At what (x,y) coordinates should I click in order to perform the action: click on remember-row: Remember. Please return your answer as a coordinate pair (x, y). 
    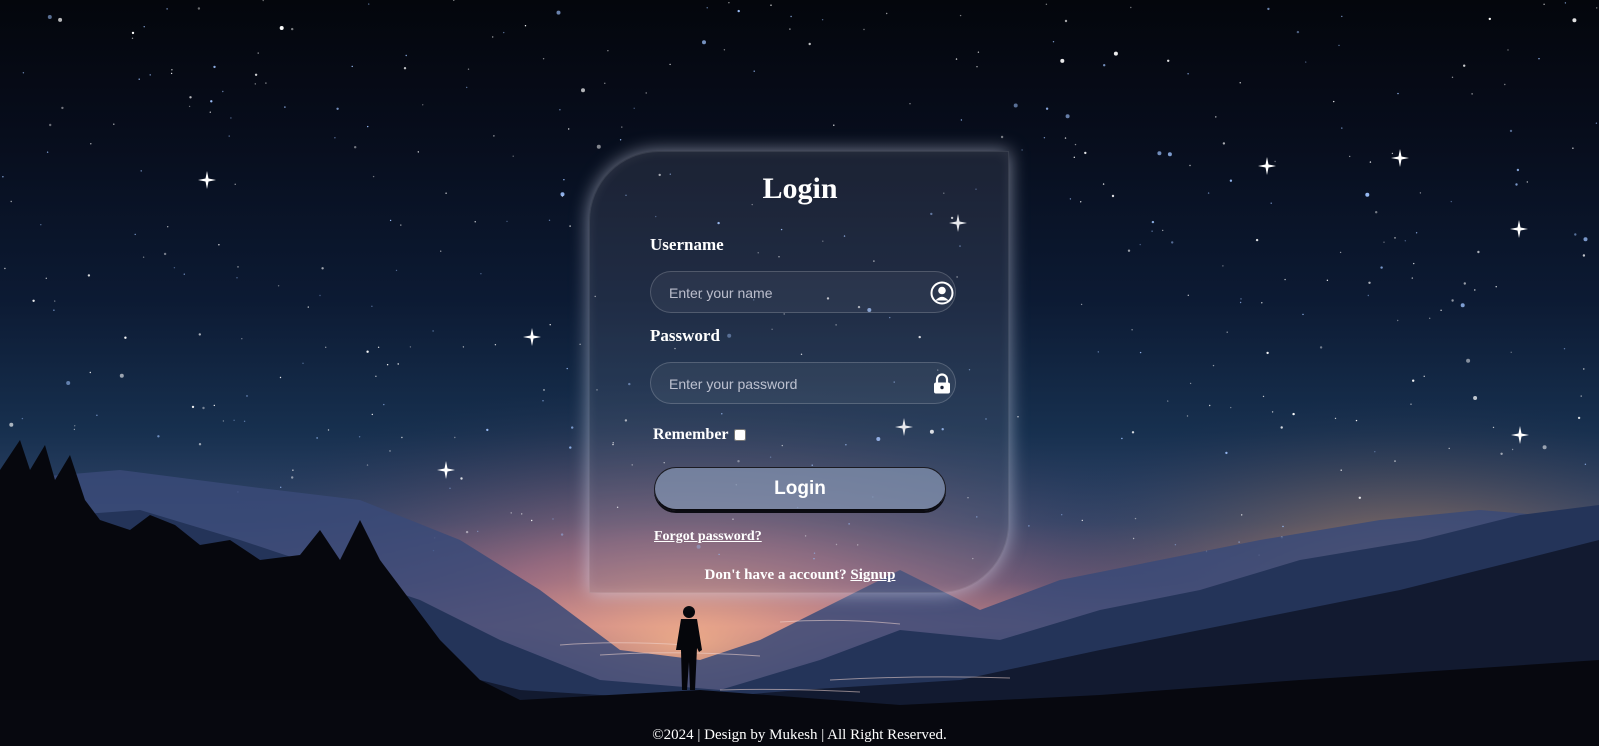
    Looking at the image, I should click on (699, 435).